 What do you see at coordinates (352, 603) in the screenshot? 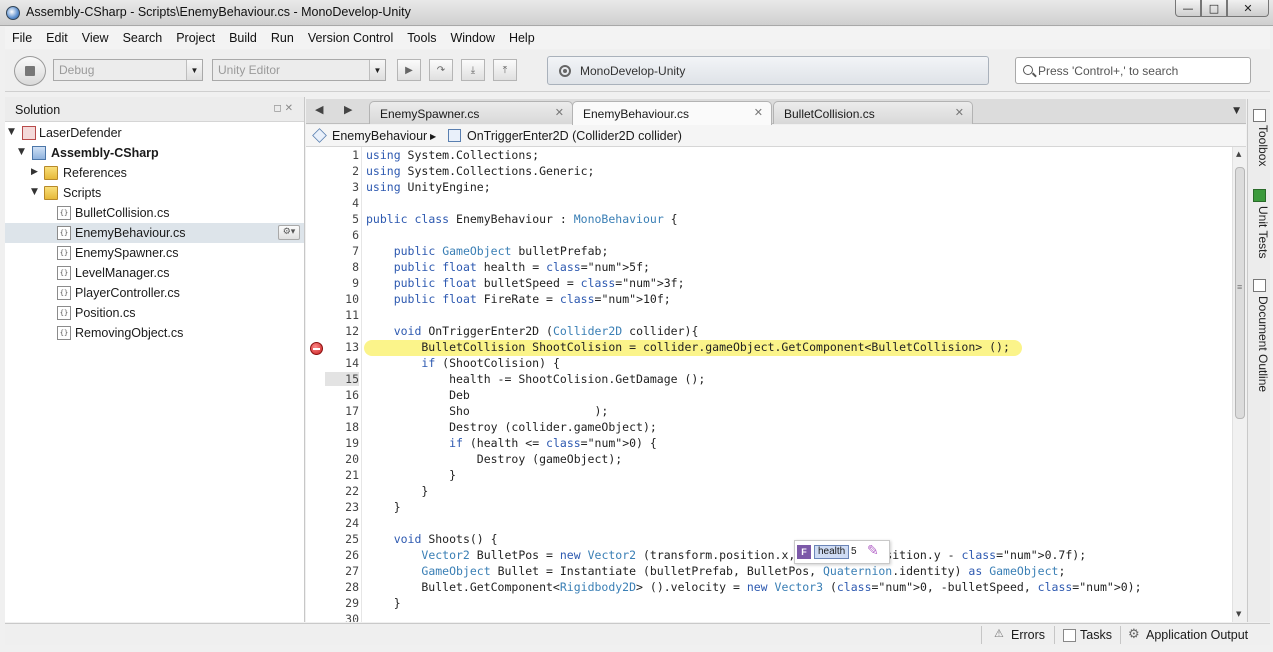
I see `line-number: 29` at bounding box center [352, 603].